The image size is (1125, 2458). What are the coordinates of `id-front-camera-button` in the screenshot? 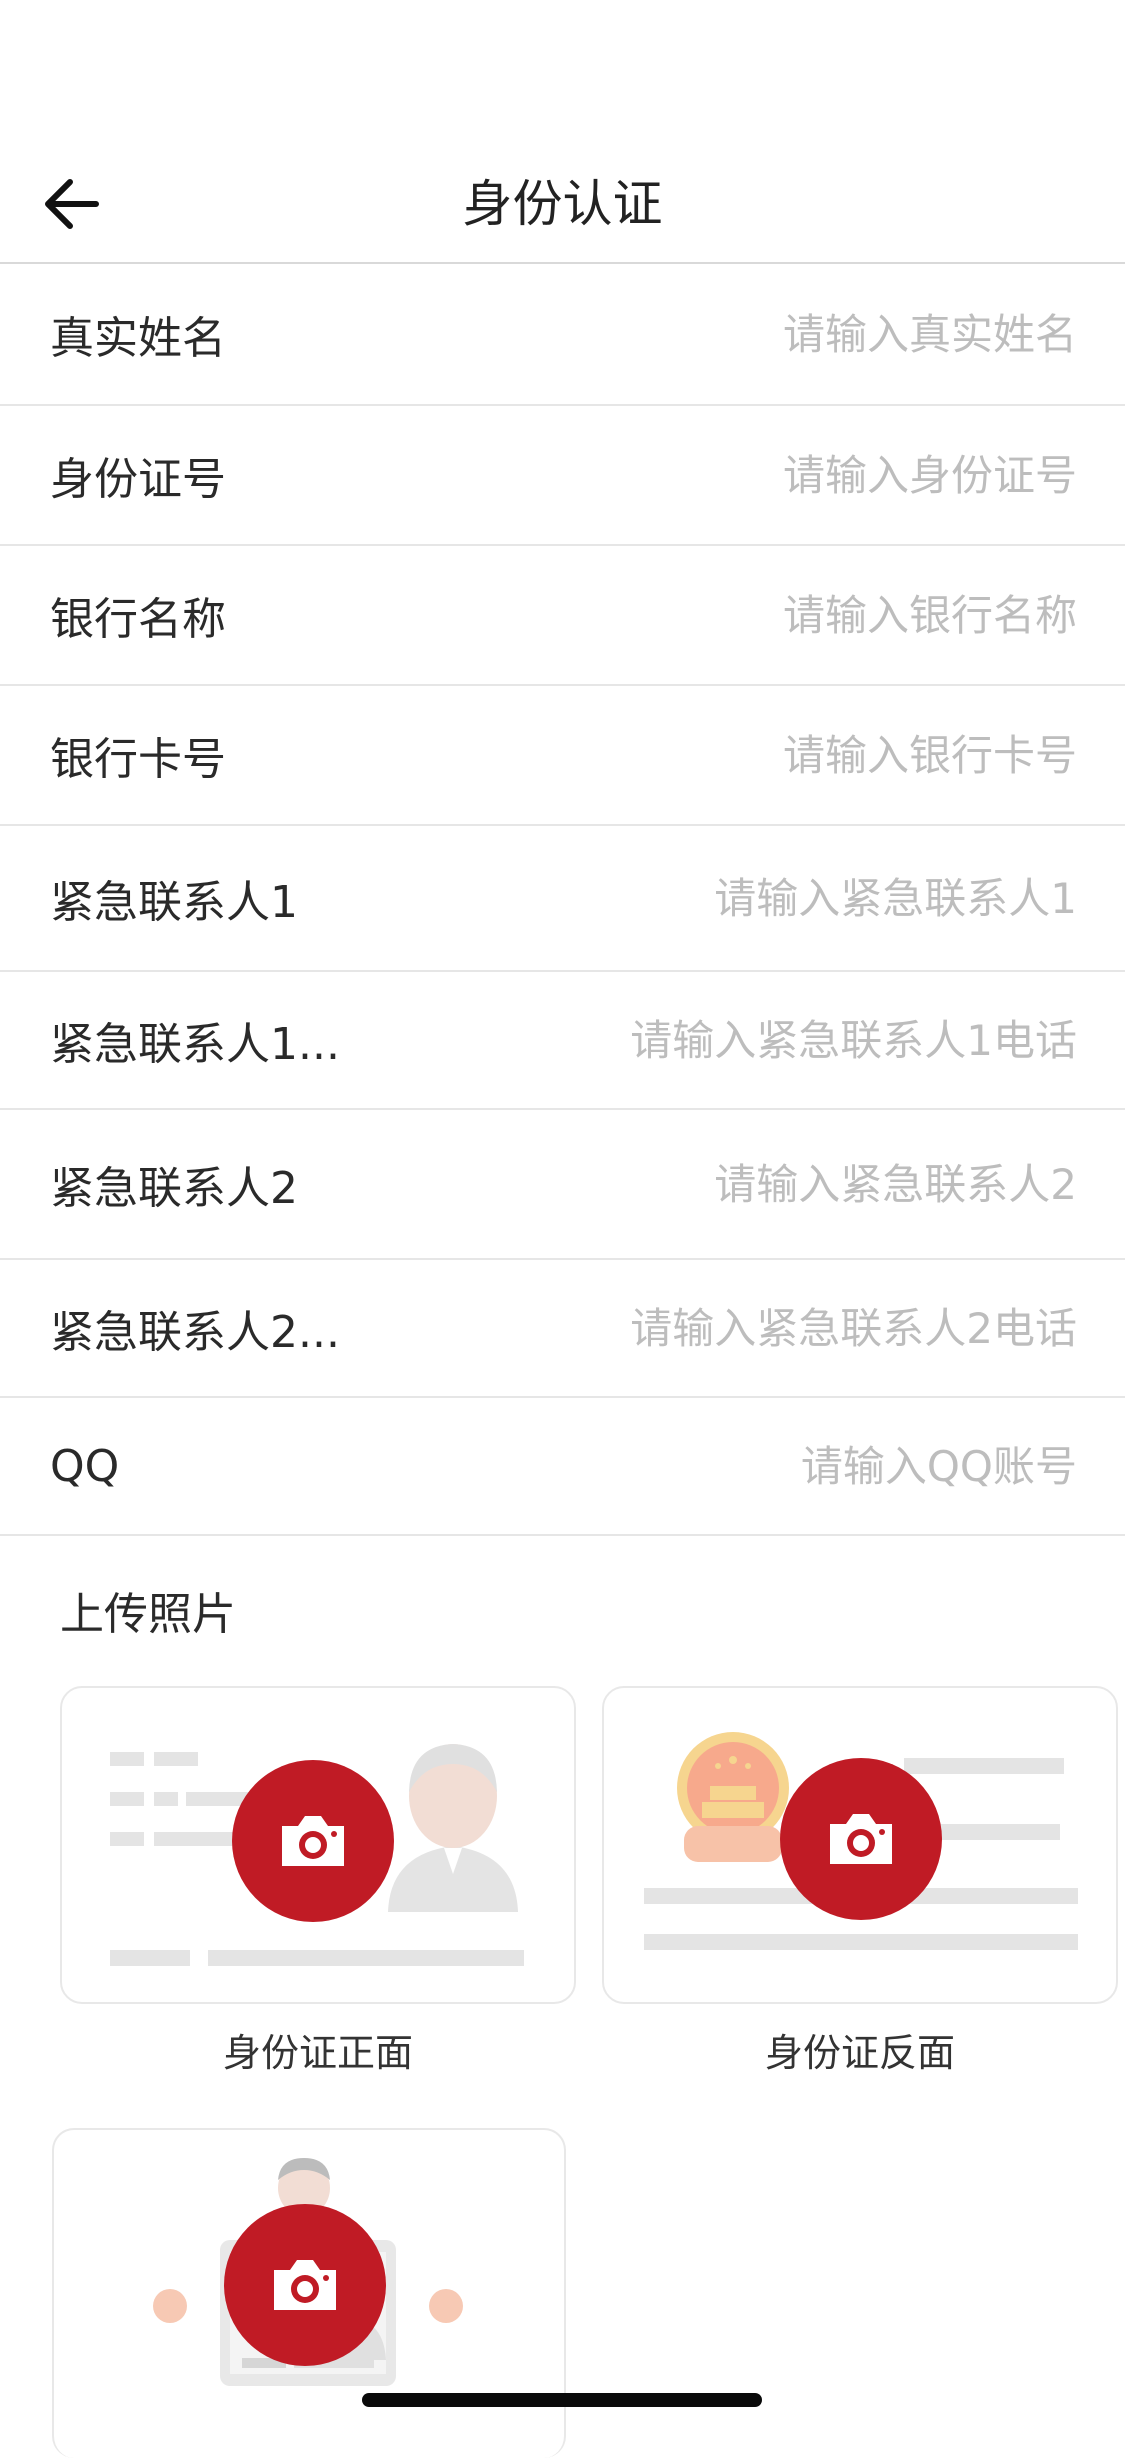 It's located at (313, 1841).